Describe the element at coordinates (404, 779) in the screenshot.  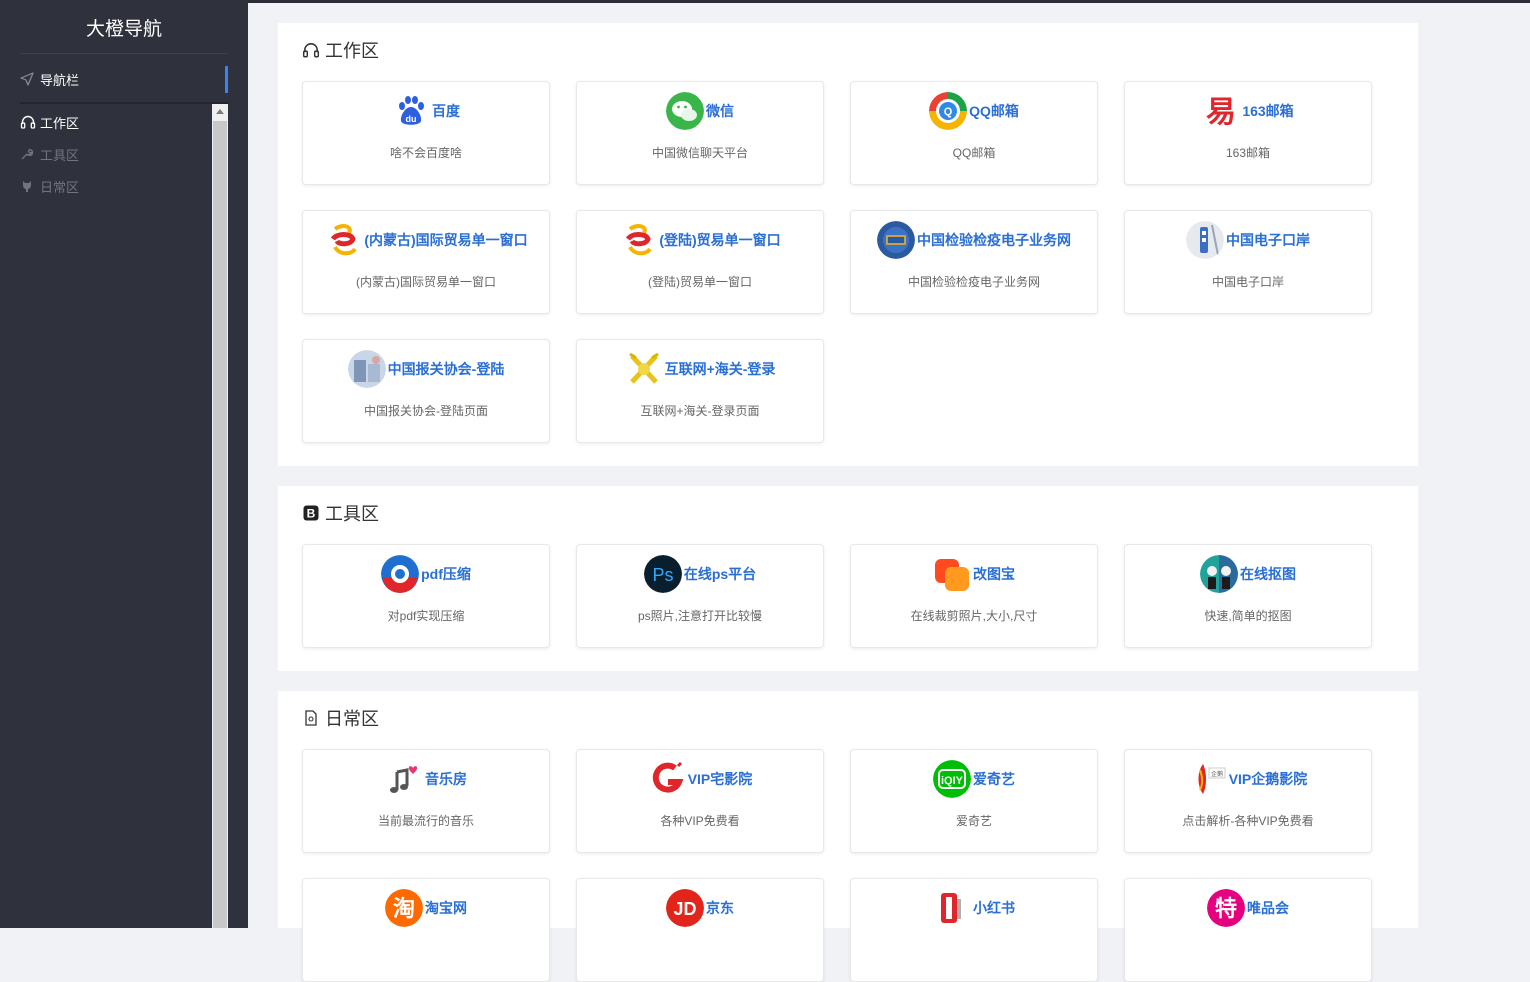
I see `music-logo` at that location.